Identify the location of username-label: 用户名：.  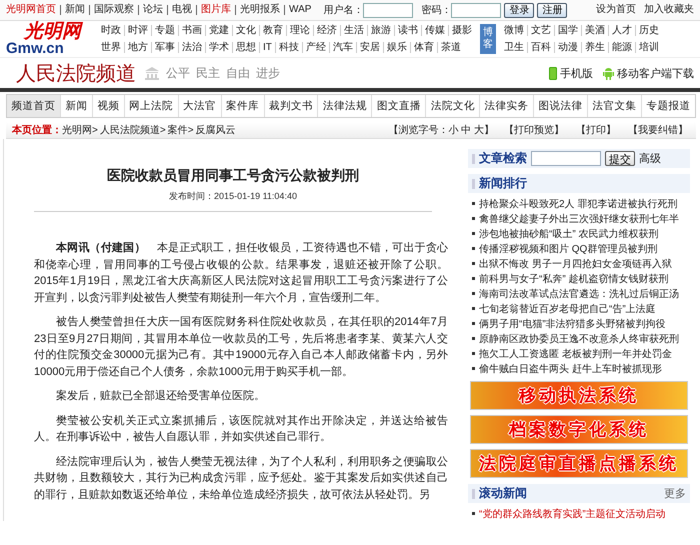
(343, 10).